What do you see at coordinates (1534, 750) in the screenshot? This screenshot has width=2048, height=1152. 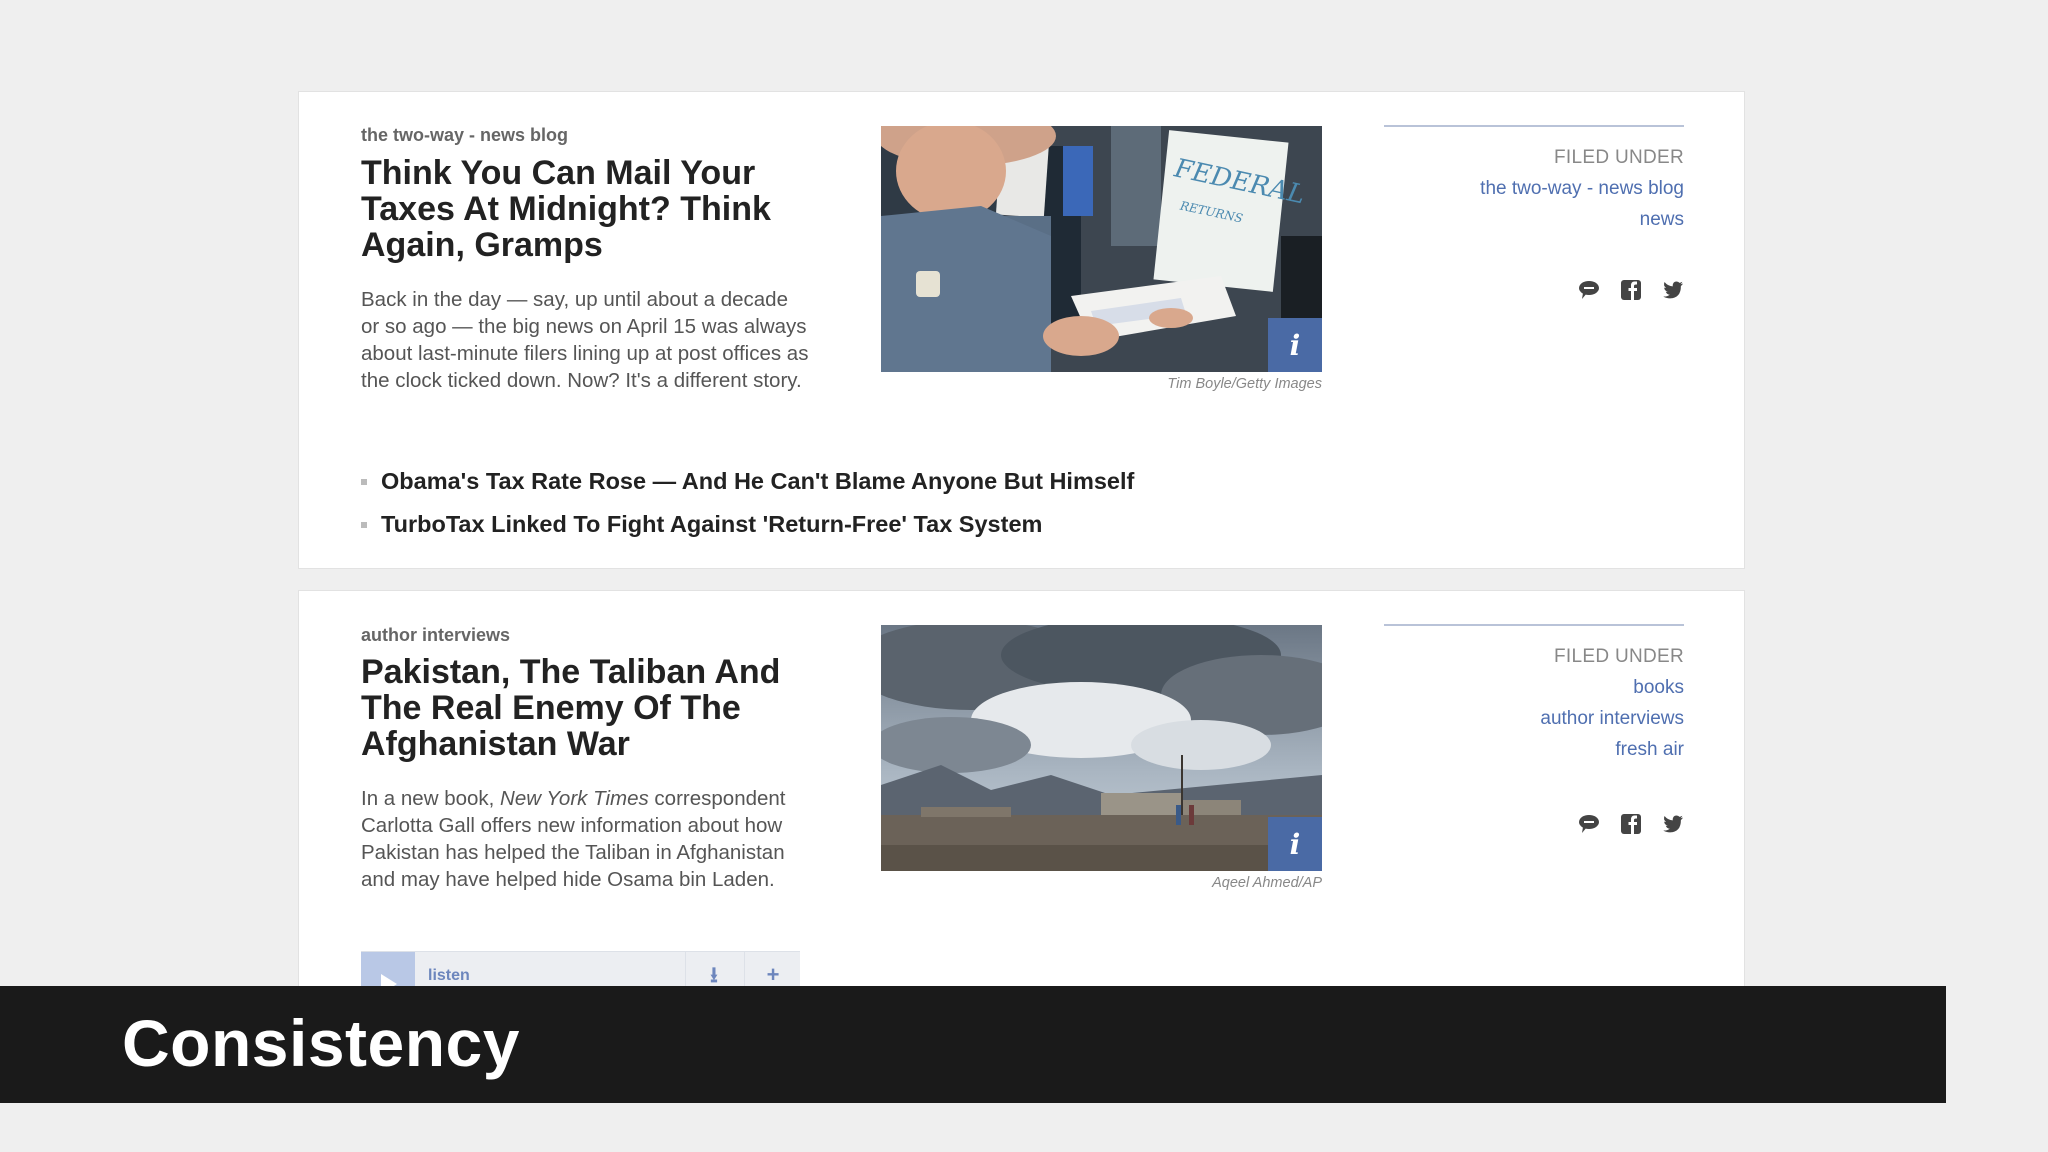 I see `filed-under-link: fresh air` at bounding box center [1534, 750].